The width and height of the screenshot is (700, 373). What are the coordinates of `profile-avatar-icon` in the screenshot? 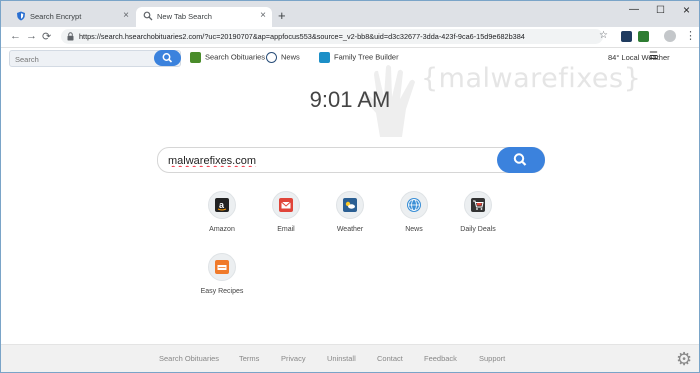 It's located at (670, 36).